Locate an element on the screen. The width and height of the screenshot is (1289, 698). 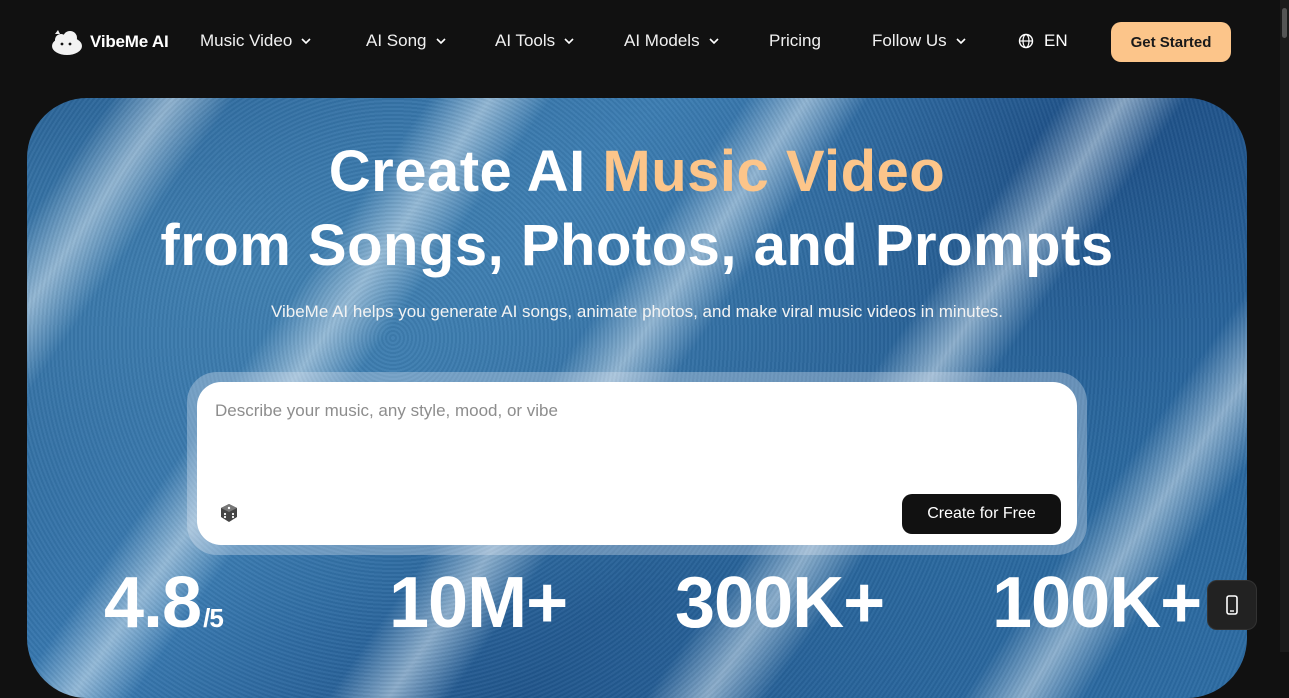
nav-item-ai-song: AI Song is located at coordinates (406, 41).